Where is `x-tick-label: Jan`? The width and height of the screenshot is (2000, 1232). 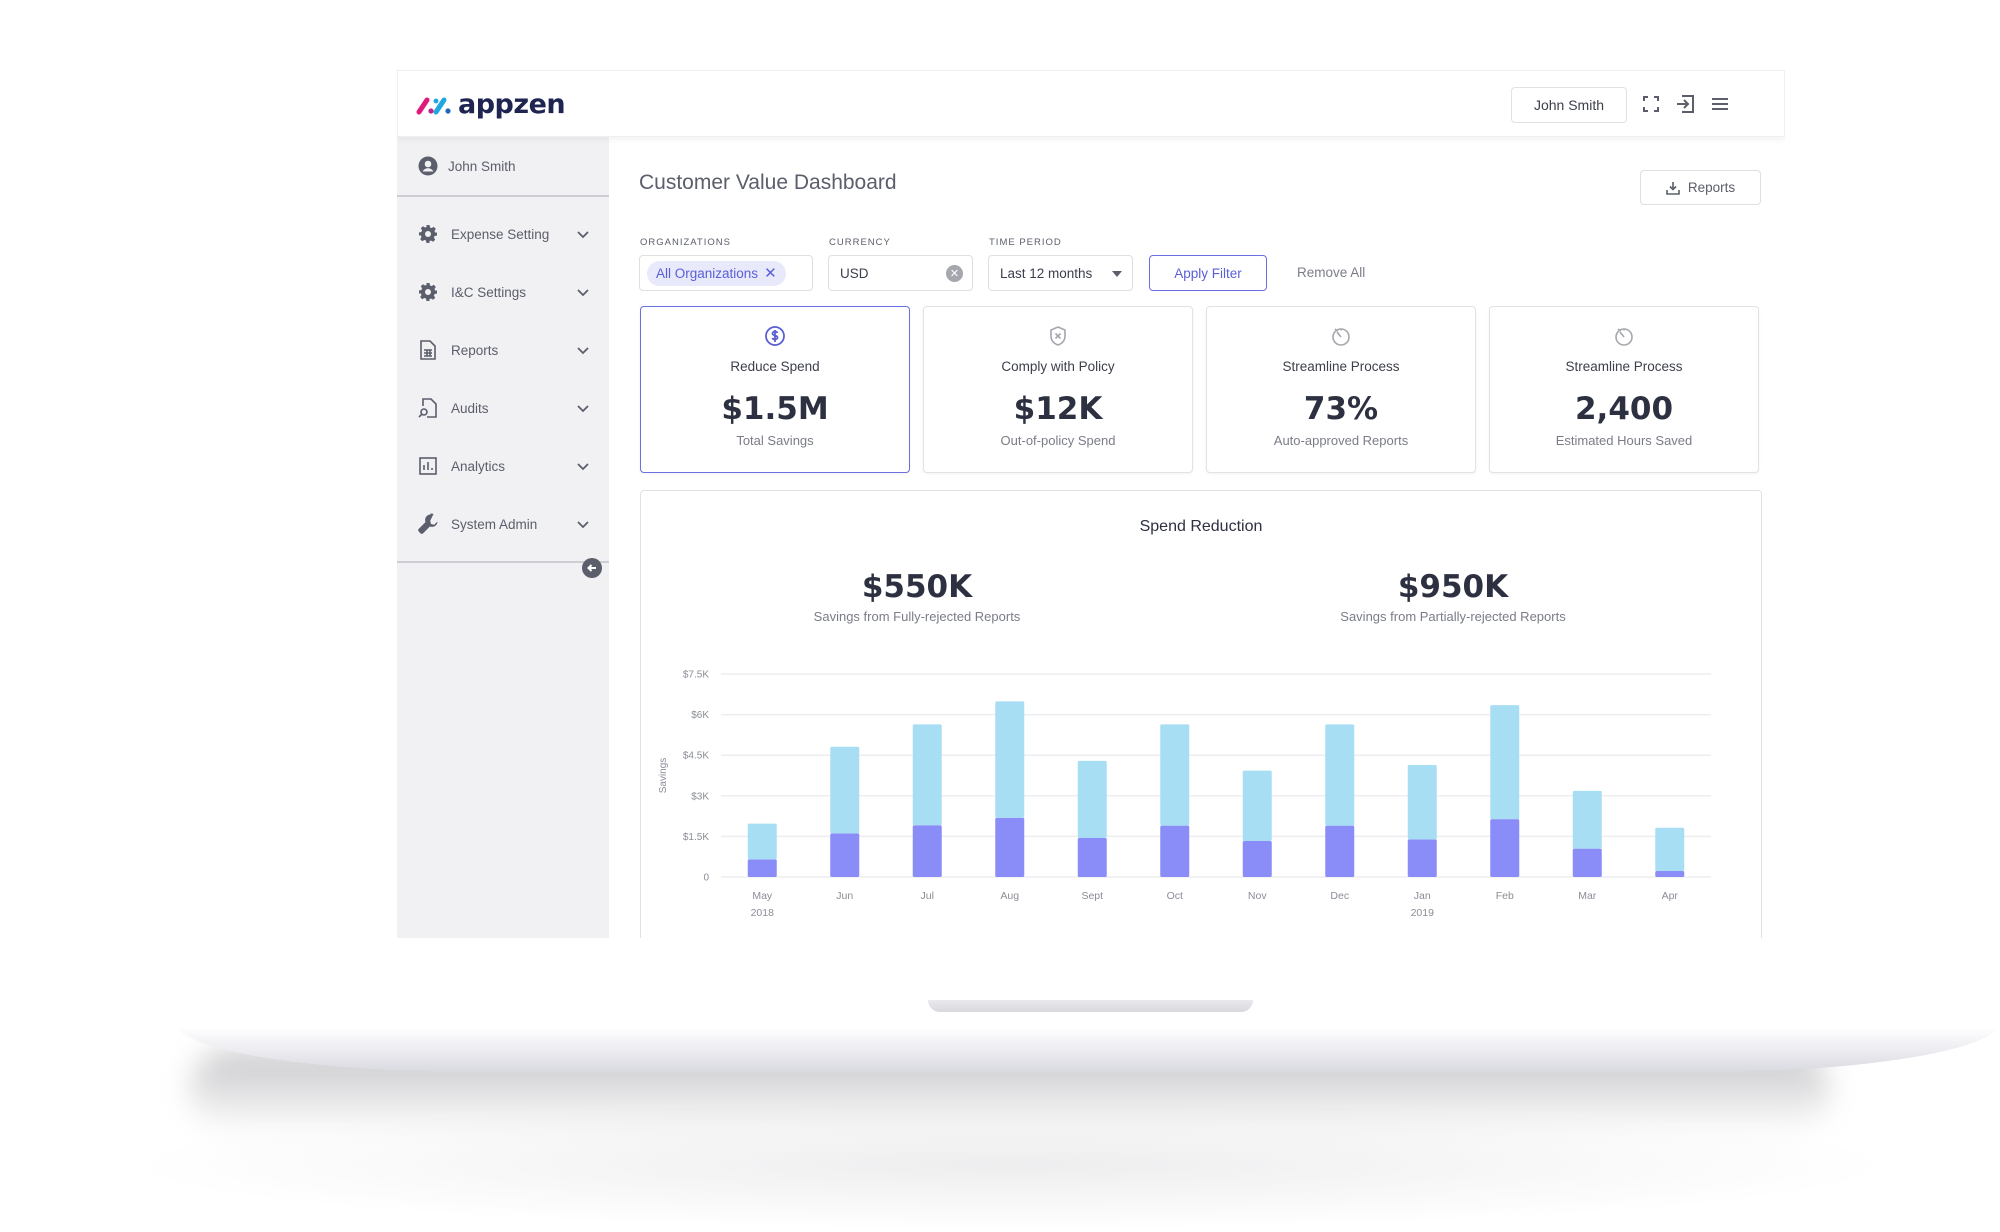
x-tick-label: Jan is located at coordinates (1422, 896).